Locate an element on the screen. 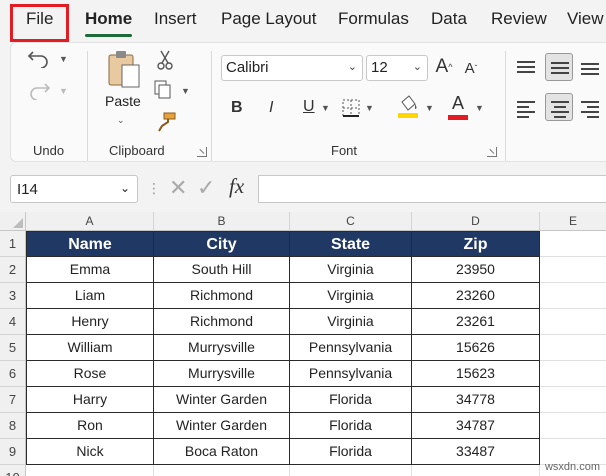 Image resolution: width=606 pixels, height=476 pixels. table-cell: Liam is located at coordinates (90, 296).